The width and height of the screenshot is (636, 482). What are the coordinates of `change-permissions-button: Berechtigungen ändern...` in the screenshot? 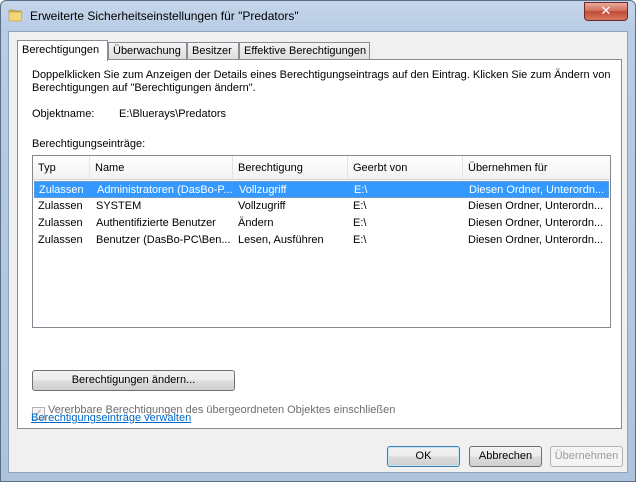 It's located at (133, 380).